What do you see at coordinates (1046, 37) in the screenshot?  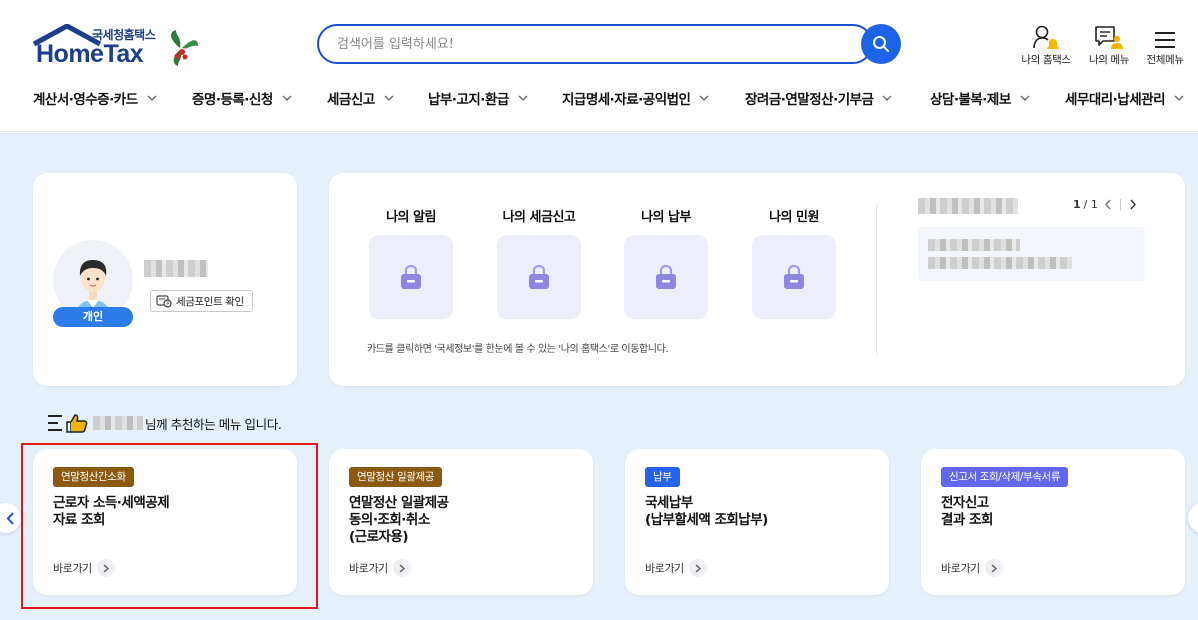 I see `person-bell-icon` at bounding box center [1046, 37].